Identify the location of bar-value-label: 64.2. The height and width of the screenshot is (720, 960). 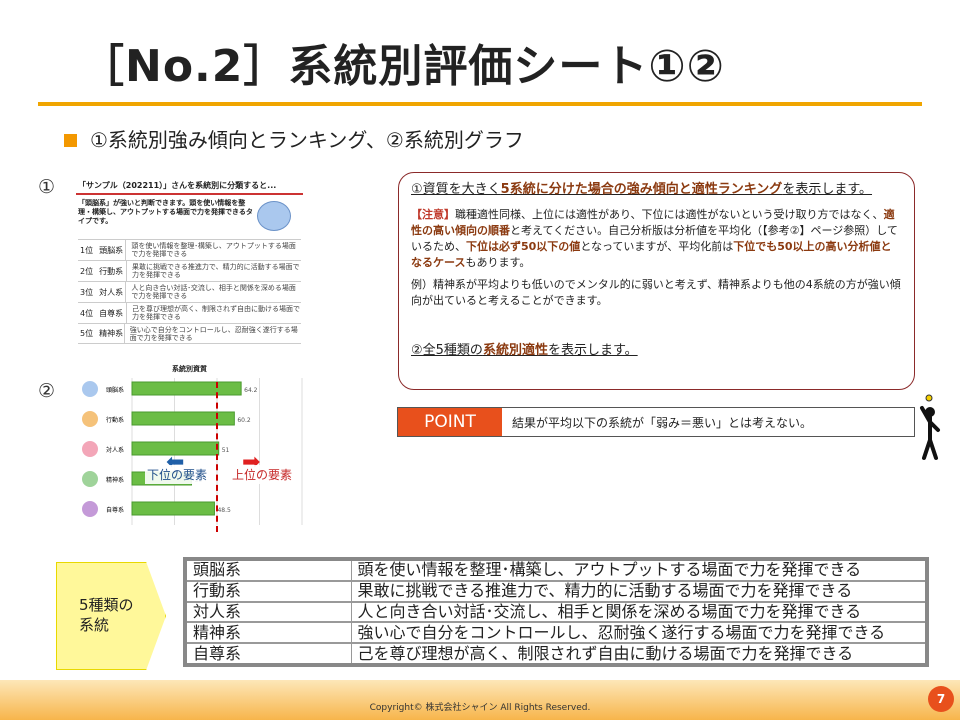
(251, 390).